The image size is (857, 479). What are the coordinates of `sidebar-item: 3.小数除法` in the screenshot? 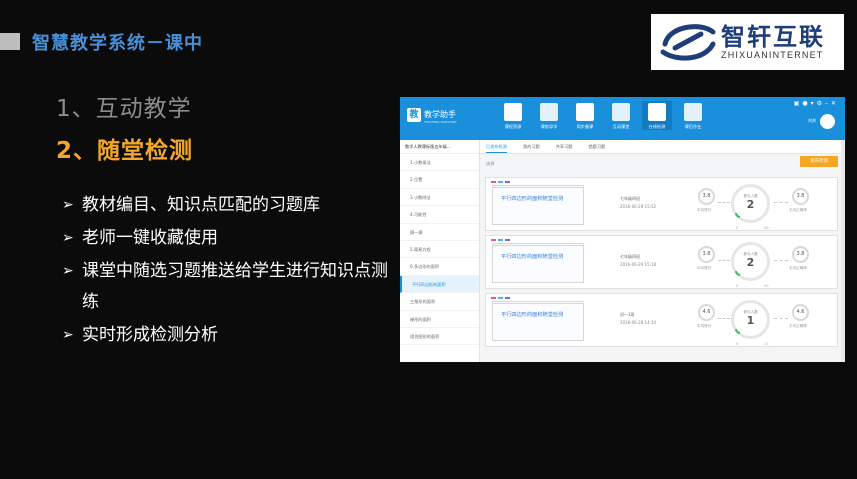 It's located at (439, 198).